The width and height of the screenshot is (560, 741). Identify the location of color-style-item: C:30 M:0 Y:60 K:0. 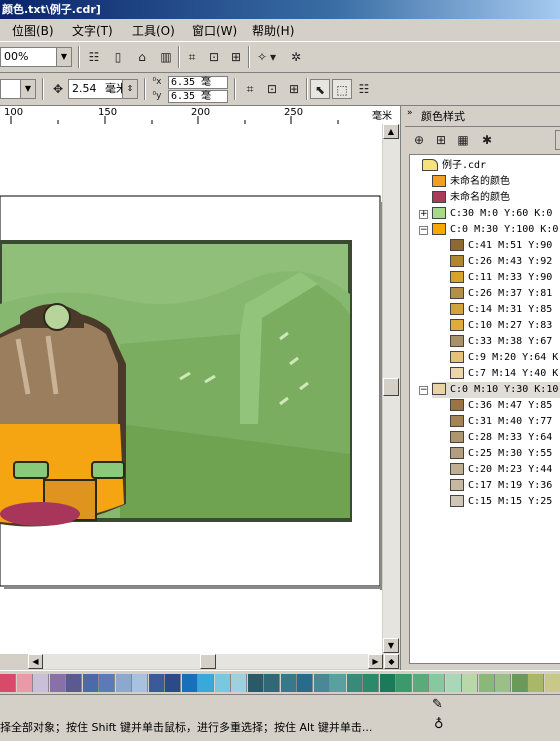
(492, 214).